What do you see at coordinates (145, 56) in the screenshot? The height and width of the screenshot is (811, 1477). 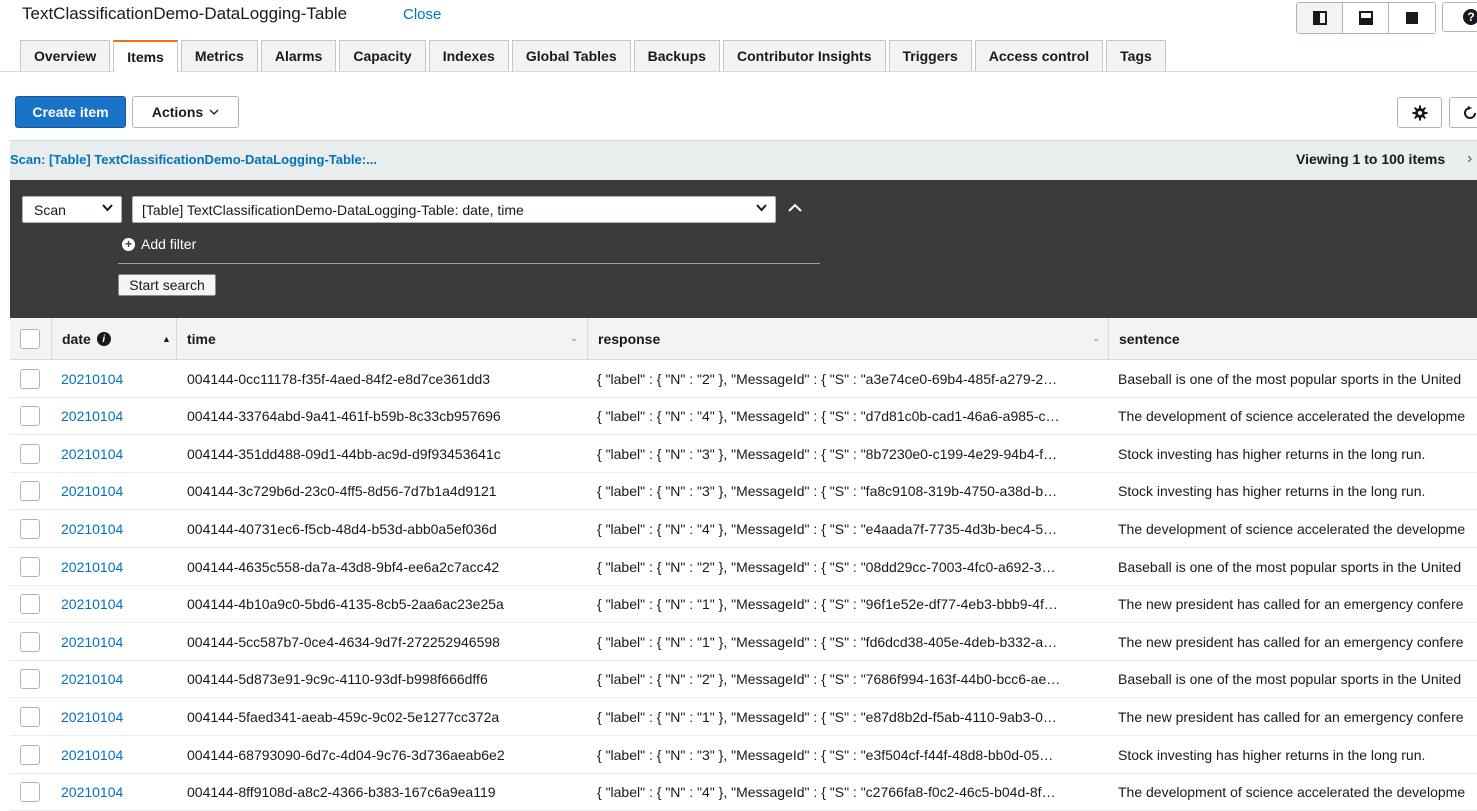 I see `tab-items: Items` at bounding box center [145, 56].